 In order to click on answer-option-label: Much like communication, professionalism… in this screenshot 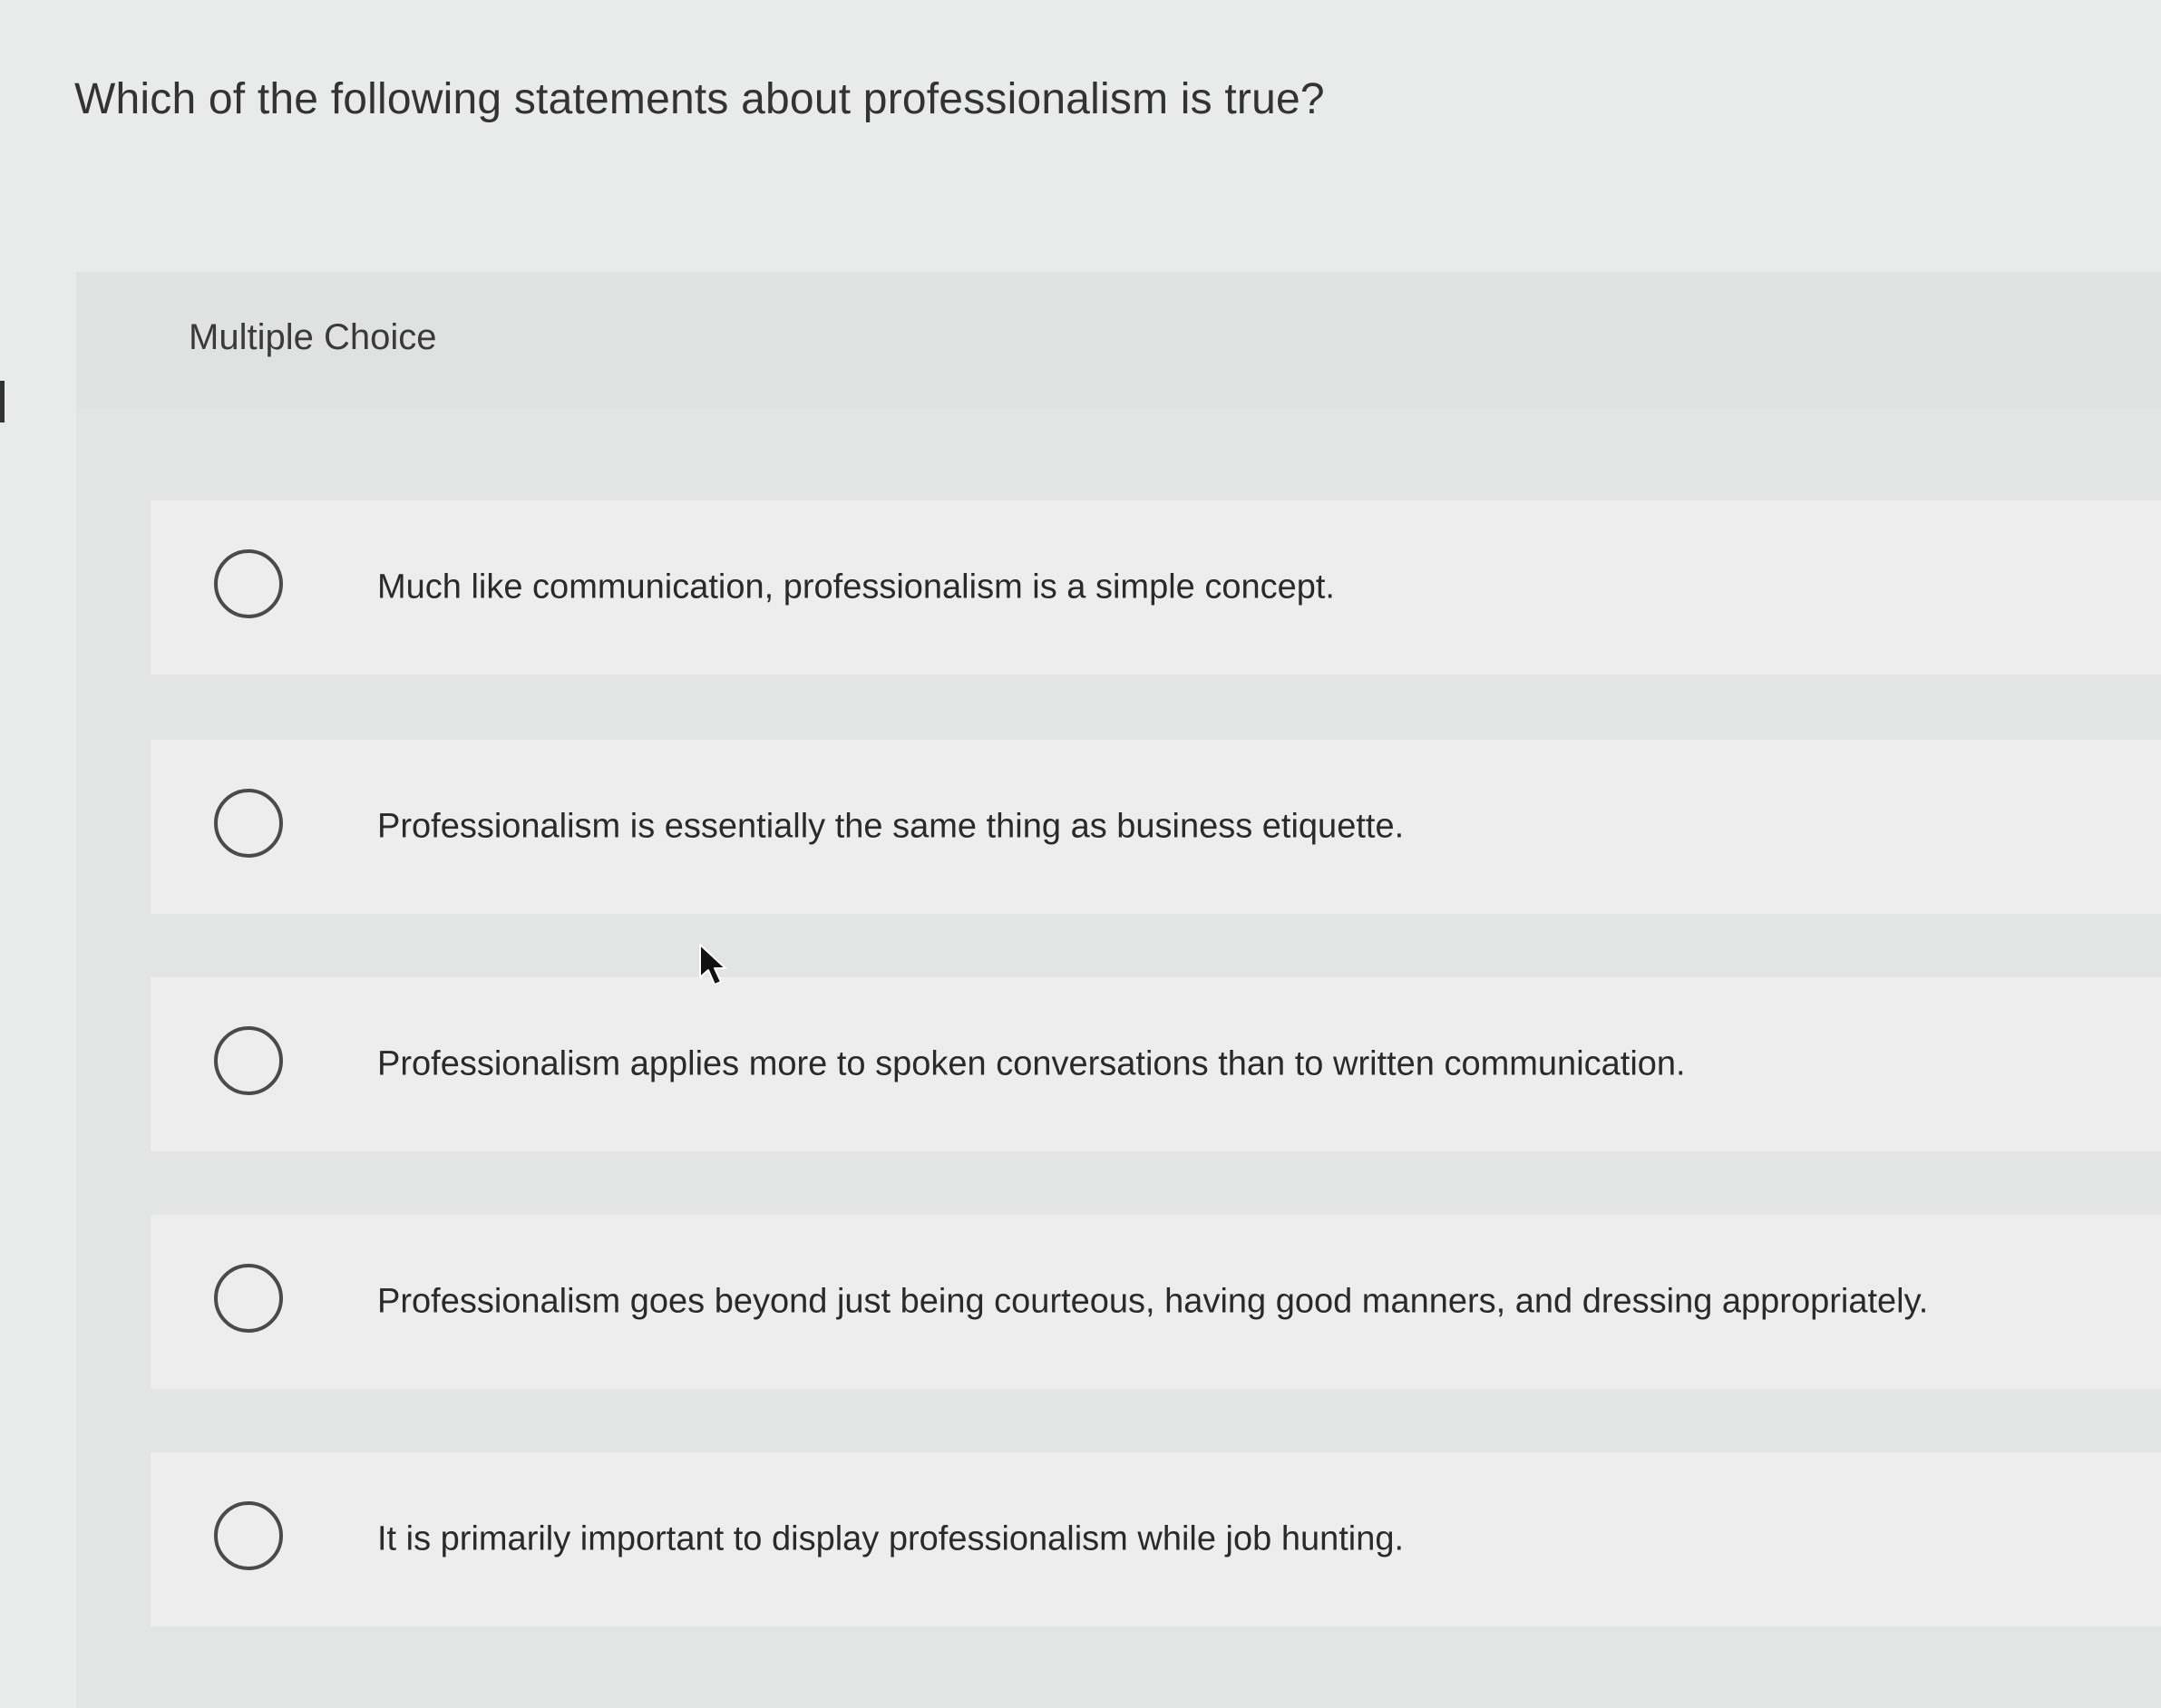, I will do `click(856, 587)`.